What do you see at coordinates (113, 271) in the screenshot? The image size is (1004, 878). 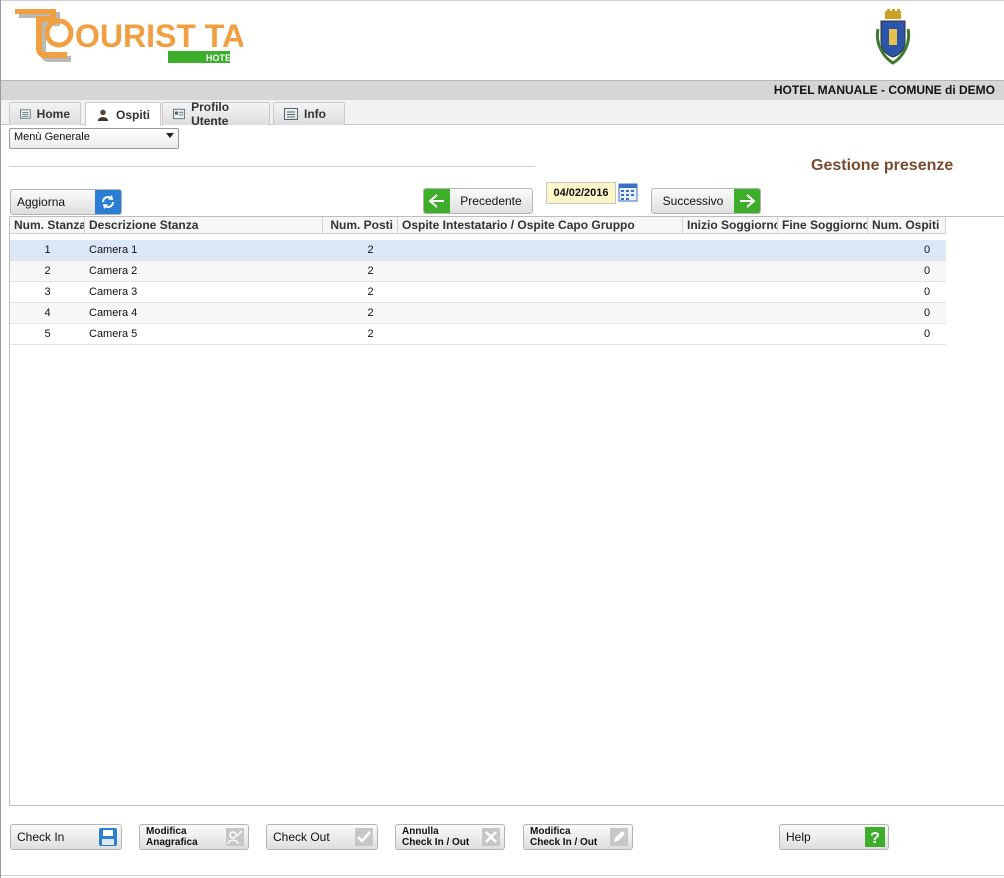 I see `cell-descrizione: Camera 2` at bounding box center [113, 271].